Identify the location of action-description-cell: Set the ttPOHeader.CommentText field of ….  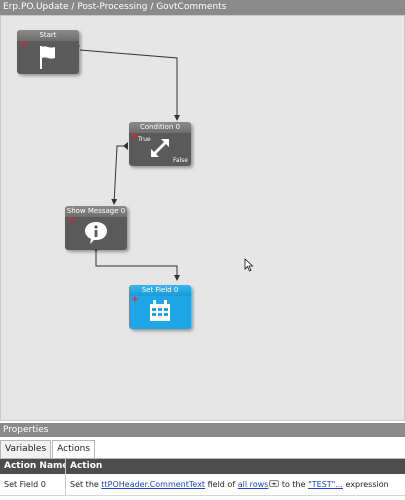
(235, 484).